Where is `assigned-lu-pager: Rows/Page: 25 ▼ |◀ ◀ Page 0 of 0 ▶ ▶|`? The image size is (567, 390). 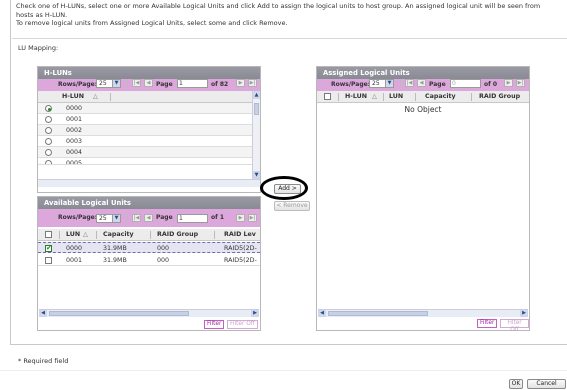
assigned-lu-pager: Rows/Page: 25 ▼ |◀ ◀ Page 0 of 0 ▶ ▶| is located at coordinates (423, 85).